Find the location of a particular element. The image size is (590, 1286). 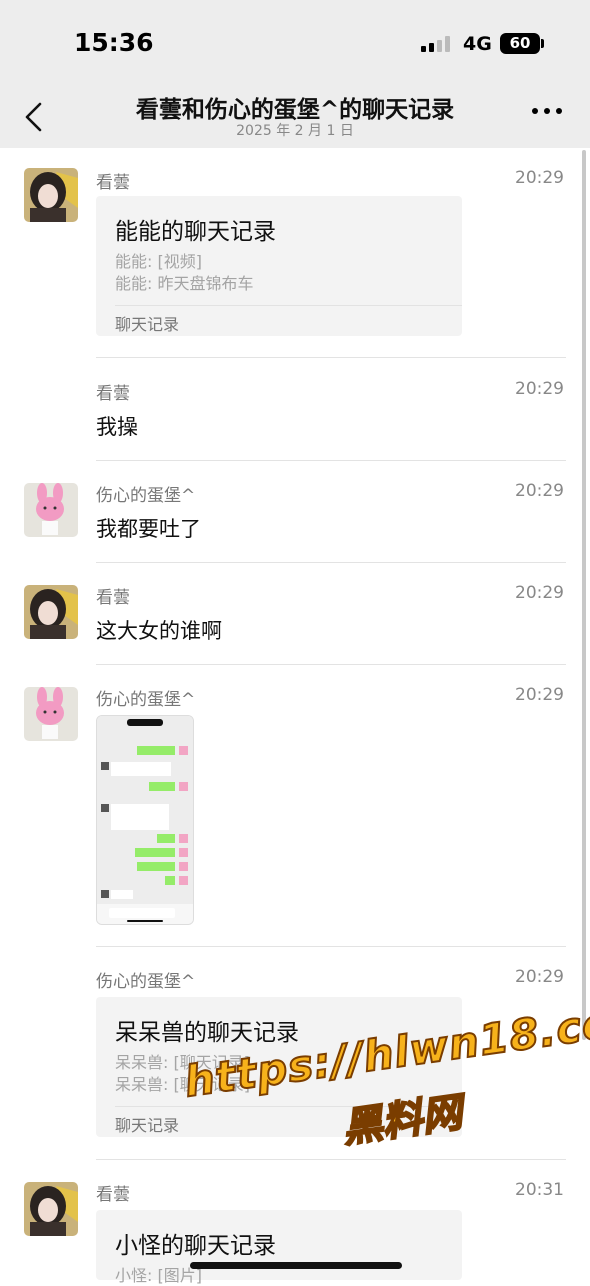

status-time: 15:36 is located at coordinates (114, 42).